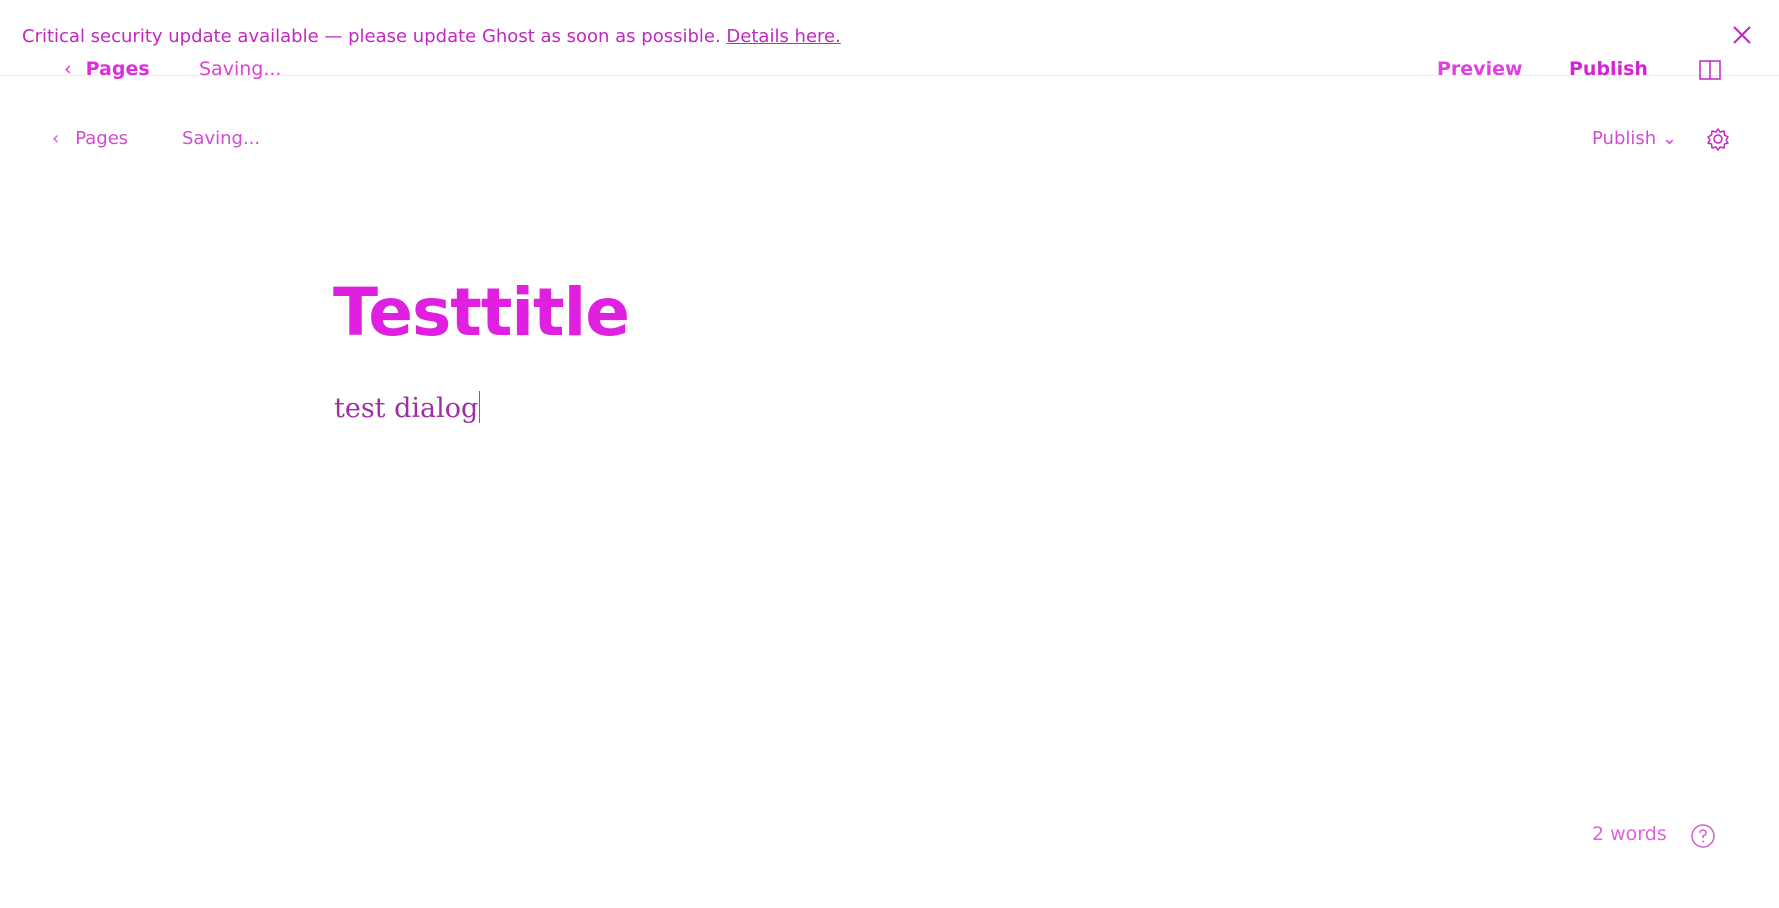  Describe the element at coordinates (480, 407) in the screenshot. I see `text-caret` at that location.